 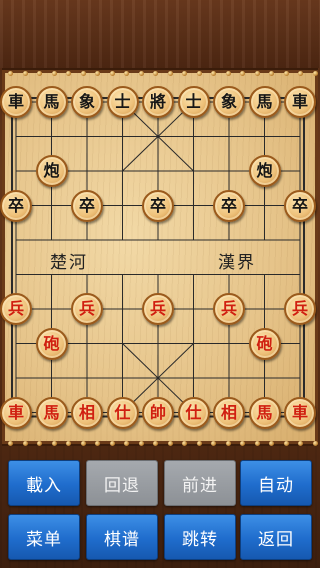 What do you see at coordinates (122, 485) in the screenshot?
I see `button-label: 回退` at bounding box center [122, 485].